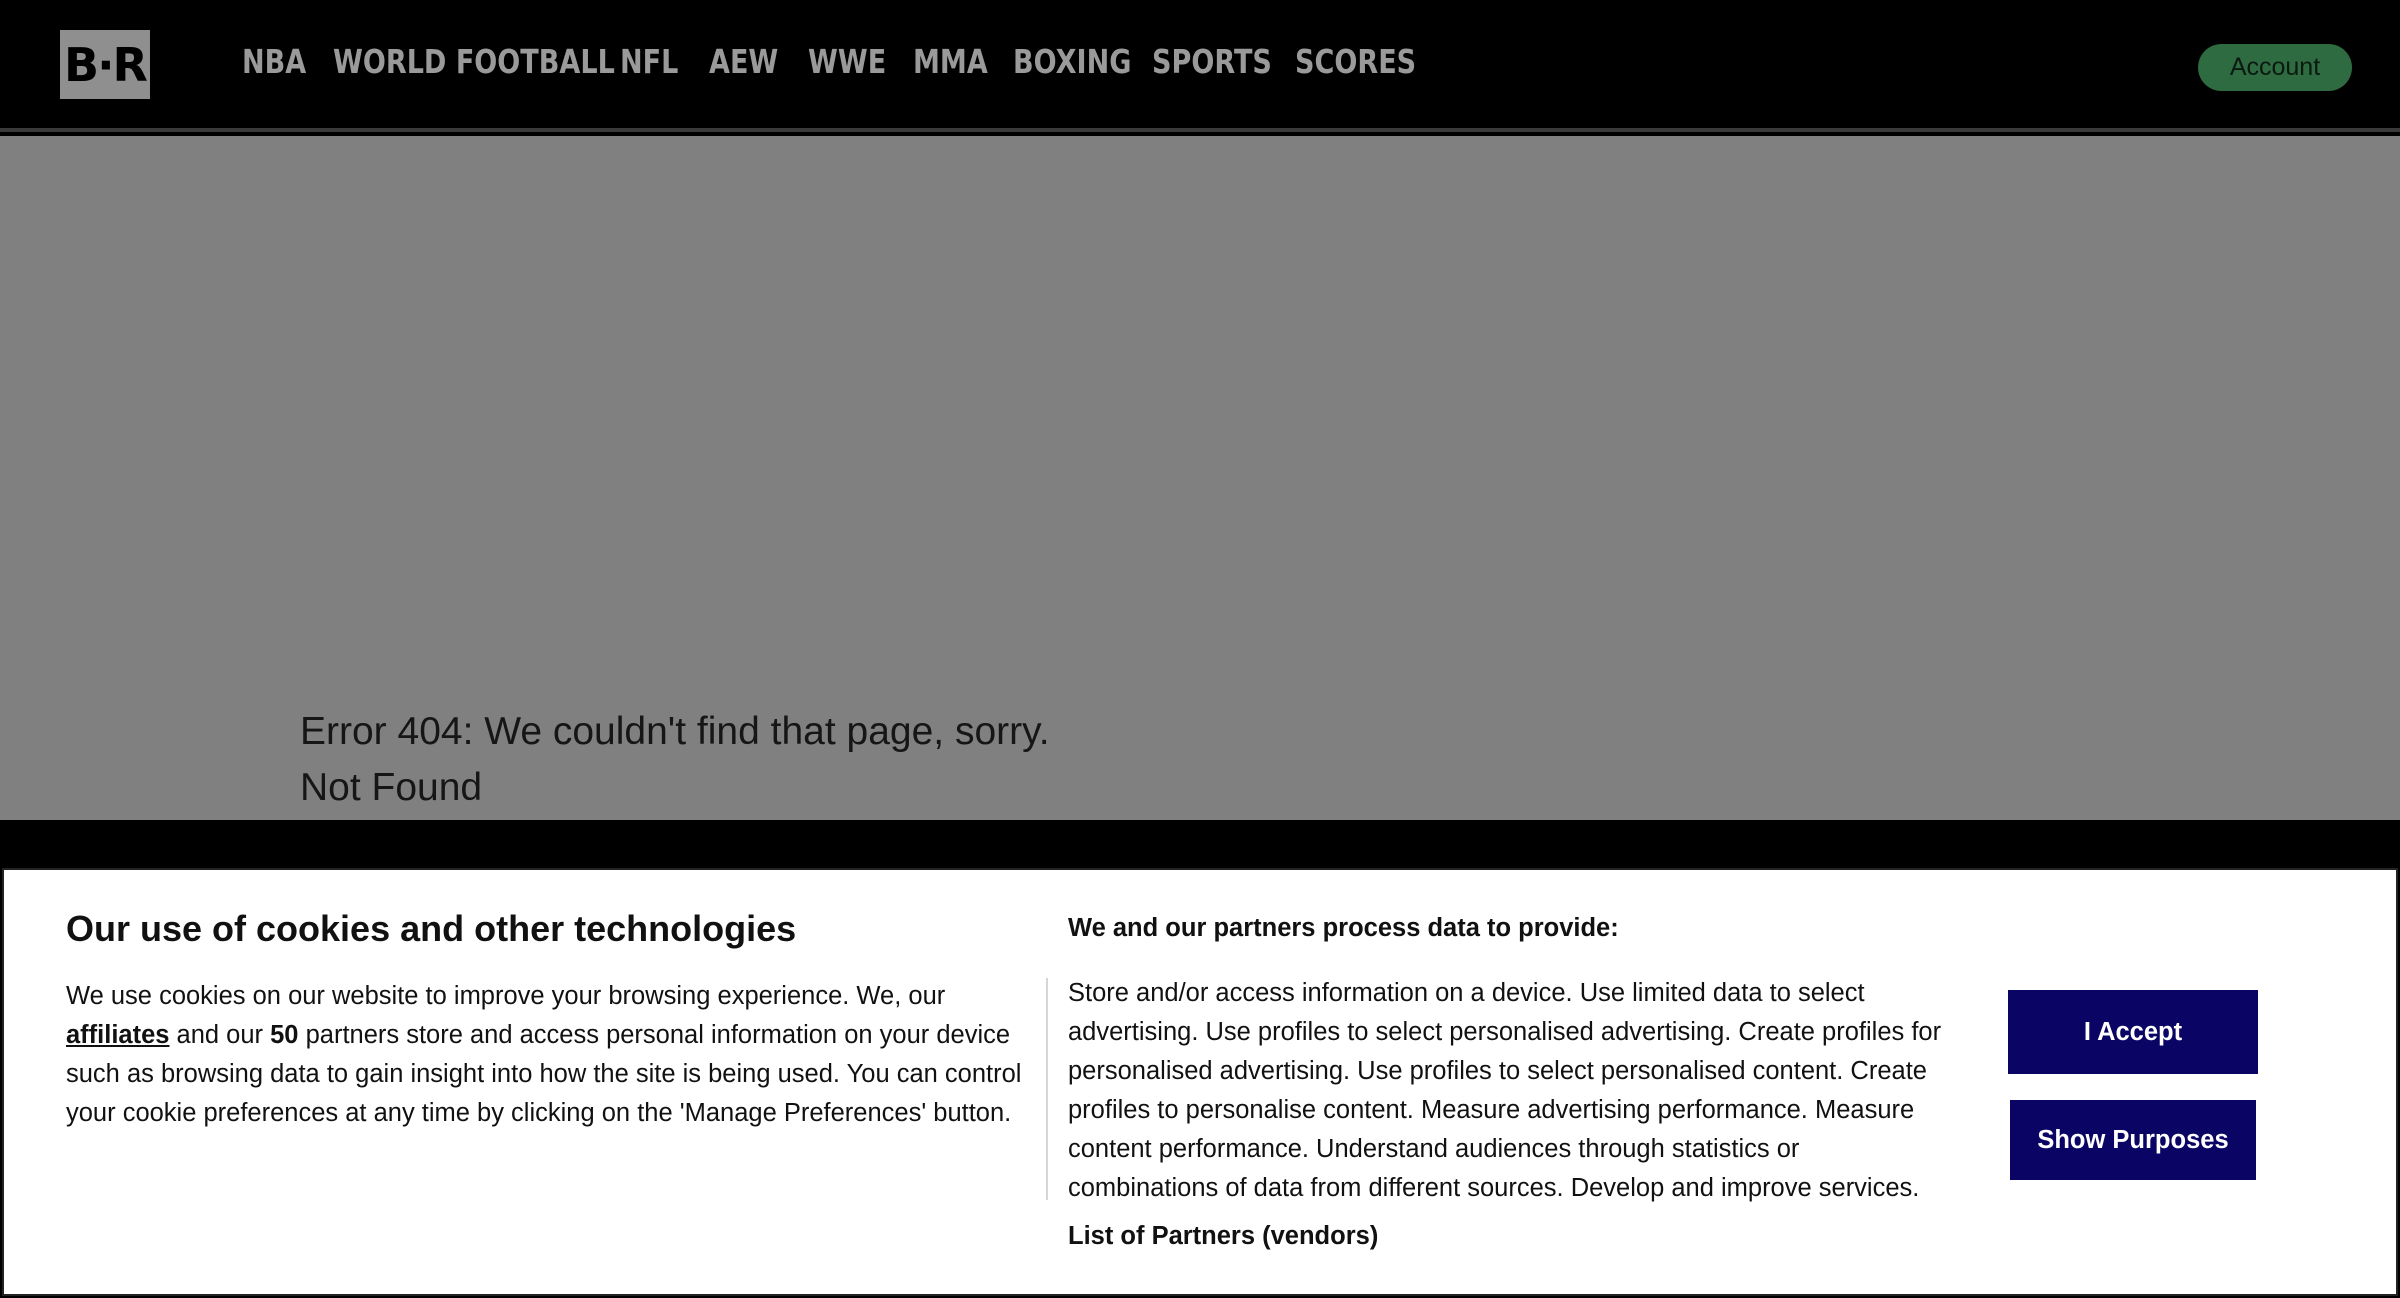  I want to click on nav-item-nba: NBA, so click(274, 62).